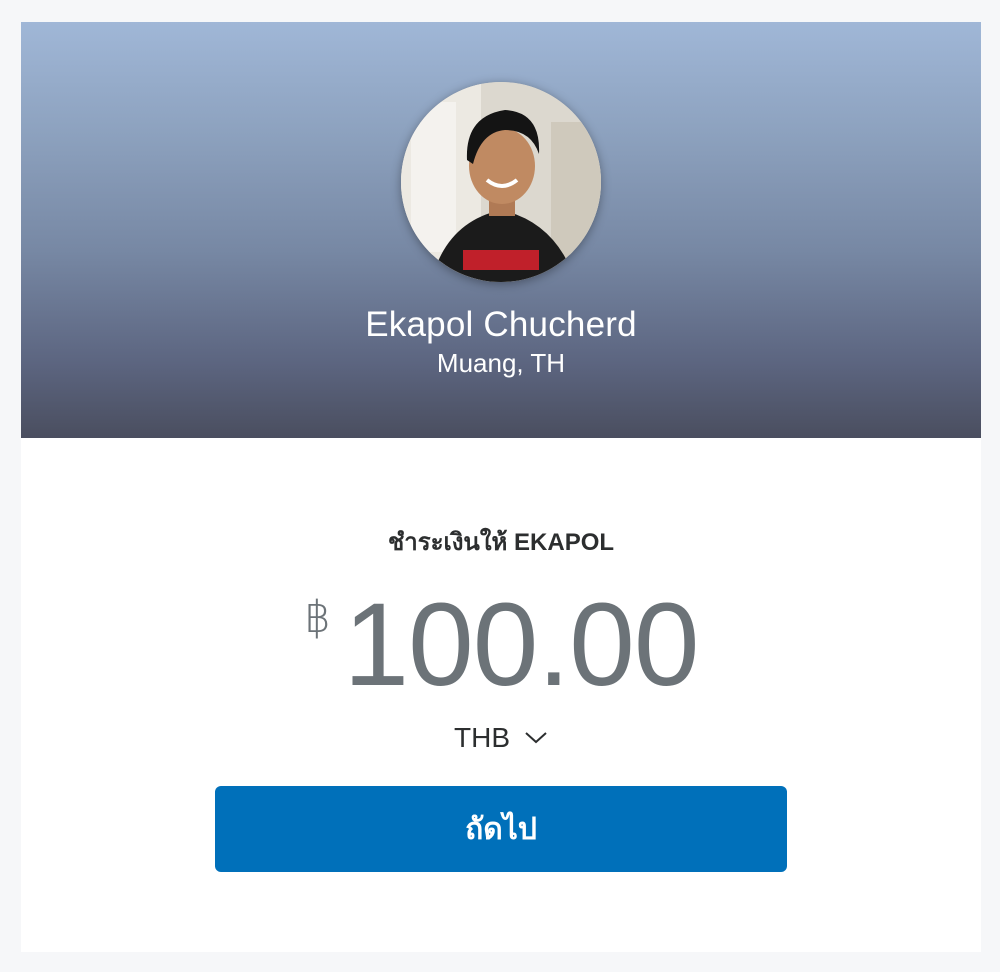  What do you see at coordinates (501, 542) in the screenshot?
I see `pay-to-label: ชำระเงินให้ EKAPOL` at bounding box center [501, 542].